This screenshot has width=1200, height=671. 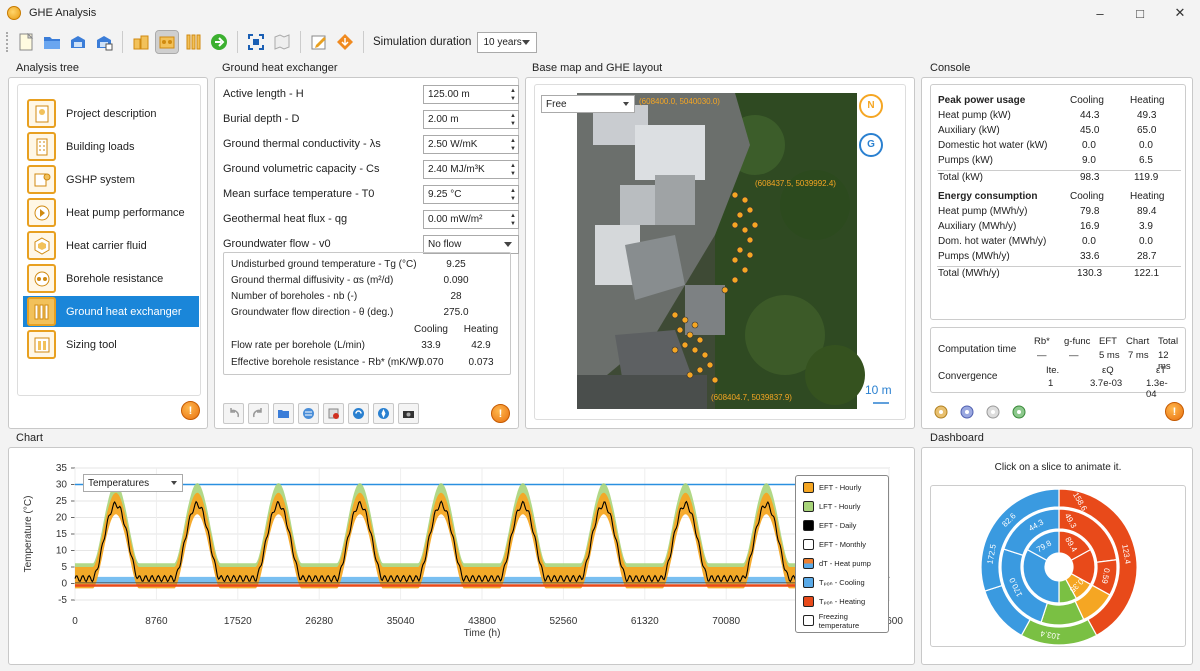 I want to click on calc-label: Ground thermal diffusivity - αs (m²/d), so click(x=312, y=280).